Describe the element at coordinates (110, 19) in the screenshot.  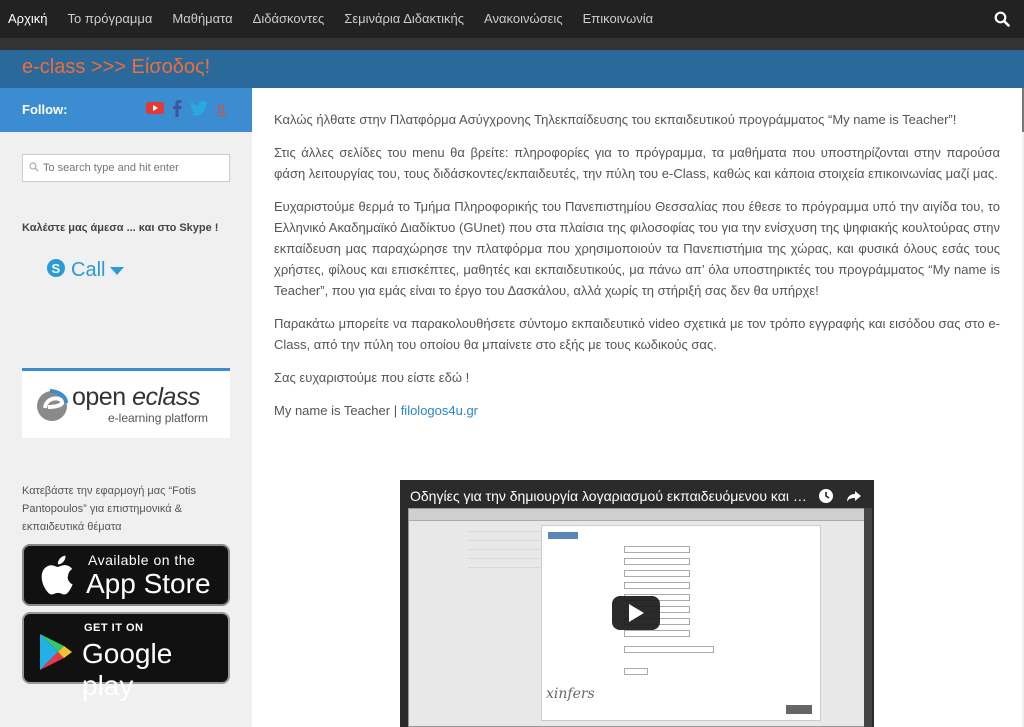
I see `nav-item-program: Το πρόγραμμα` at that location.